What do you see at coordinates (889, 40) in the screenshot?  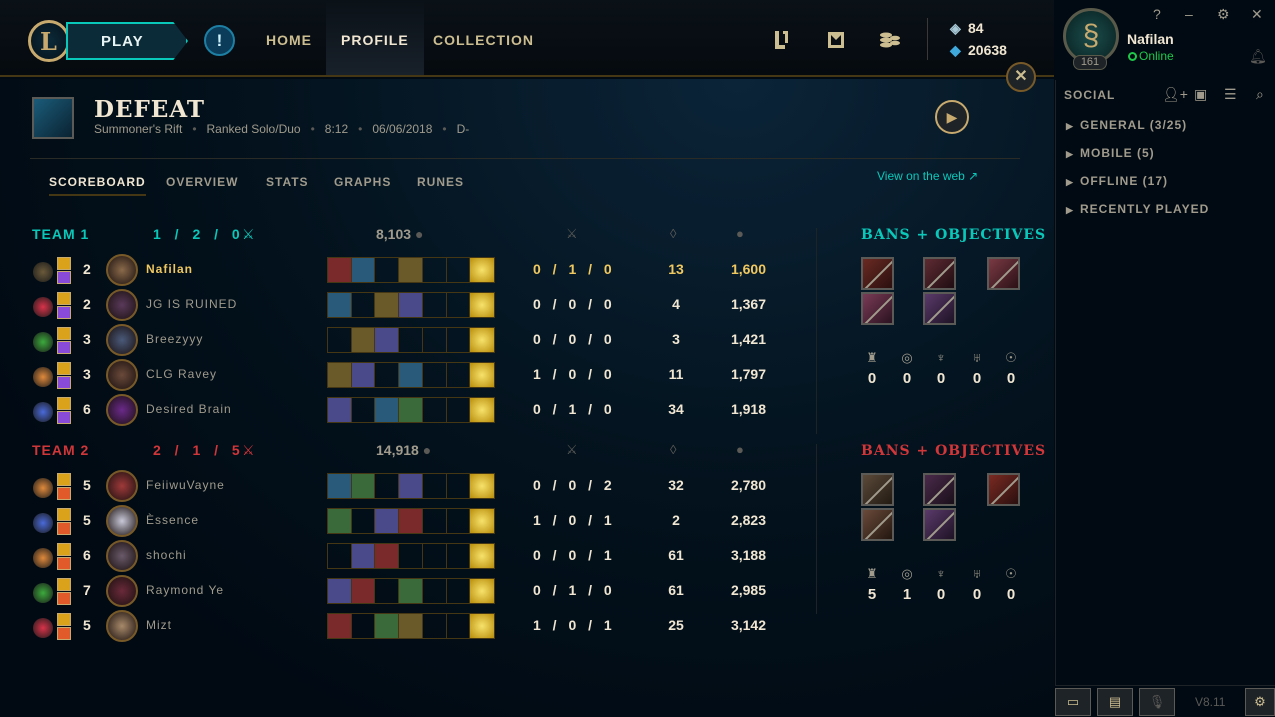 I see `store-icon` at bounding box center [889, 40].